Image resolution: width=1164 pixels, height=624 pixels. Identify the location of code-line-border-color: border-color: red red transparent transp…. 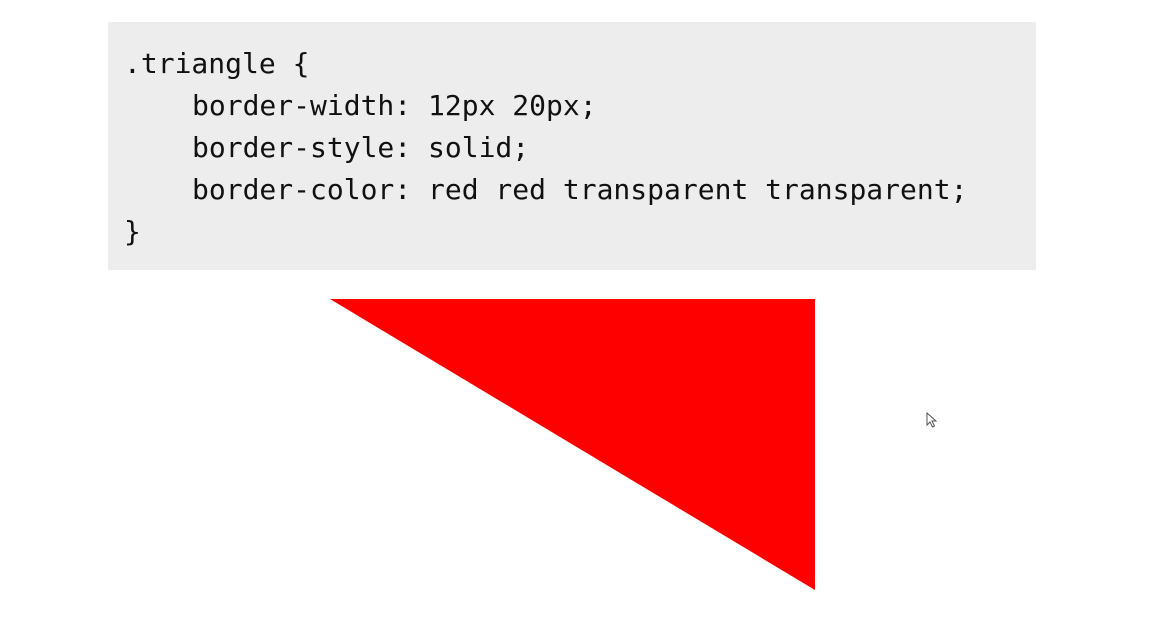
(580, 189).